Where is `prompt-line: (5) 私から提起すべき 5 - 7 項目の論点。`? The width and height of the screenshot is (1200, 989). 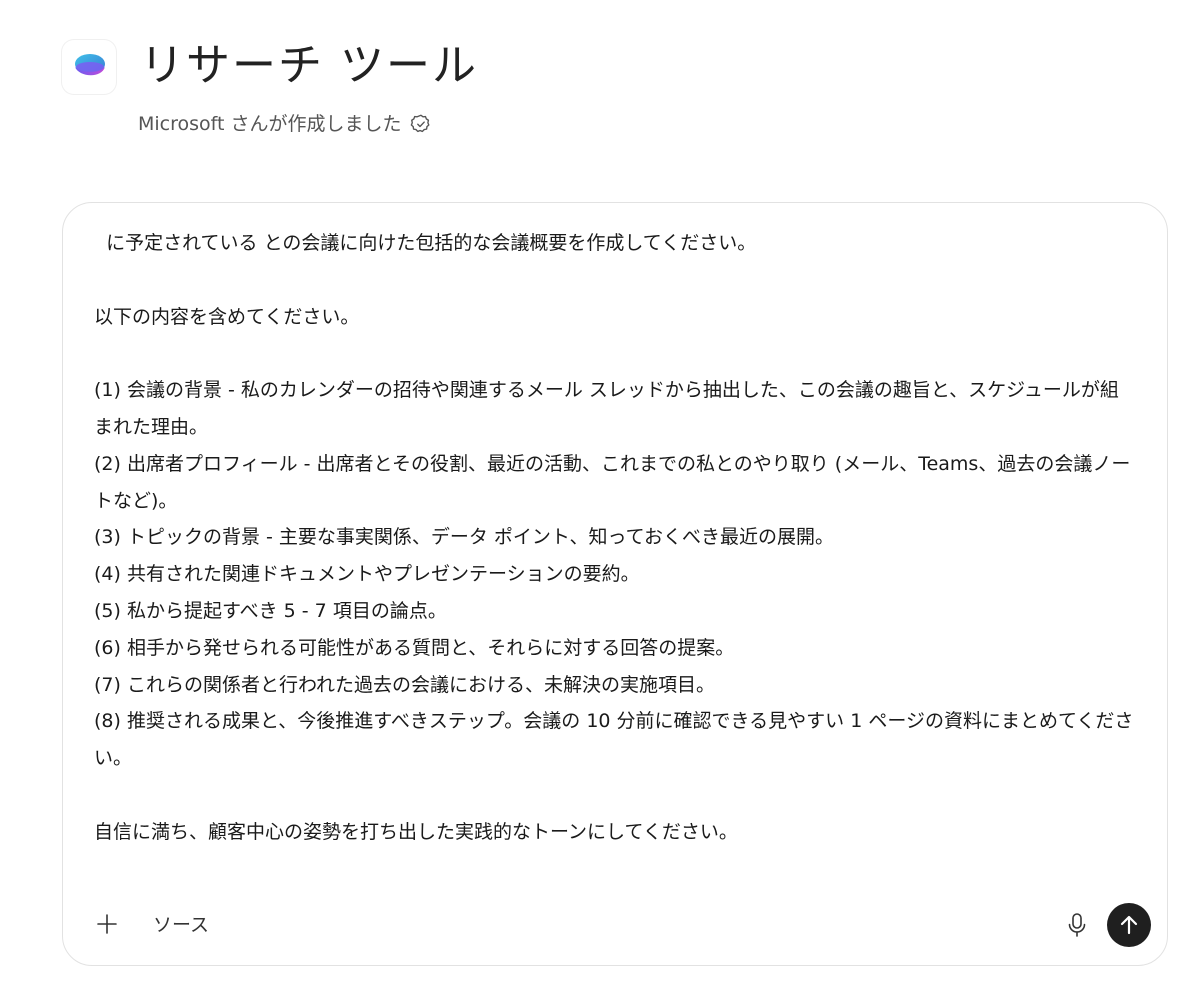 prompt-line: (5) 私から提起すべき 5 - 7 項目の論点。 is located at coordinates (270, 610).